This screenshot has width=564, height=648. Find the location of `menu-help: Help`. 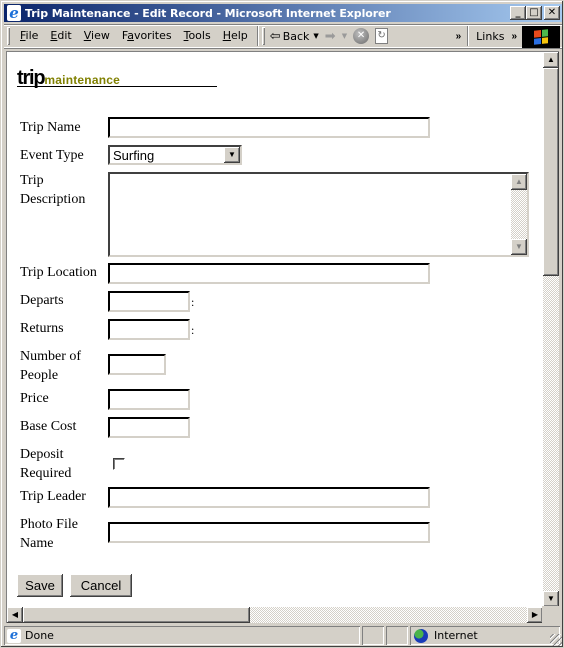

menu-help: Help is located at coordinates (235, 36).